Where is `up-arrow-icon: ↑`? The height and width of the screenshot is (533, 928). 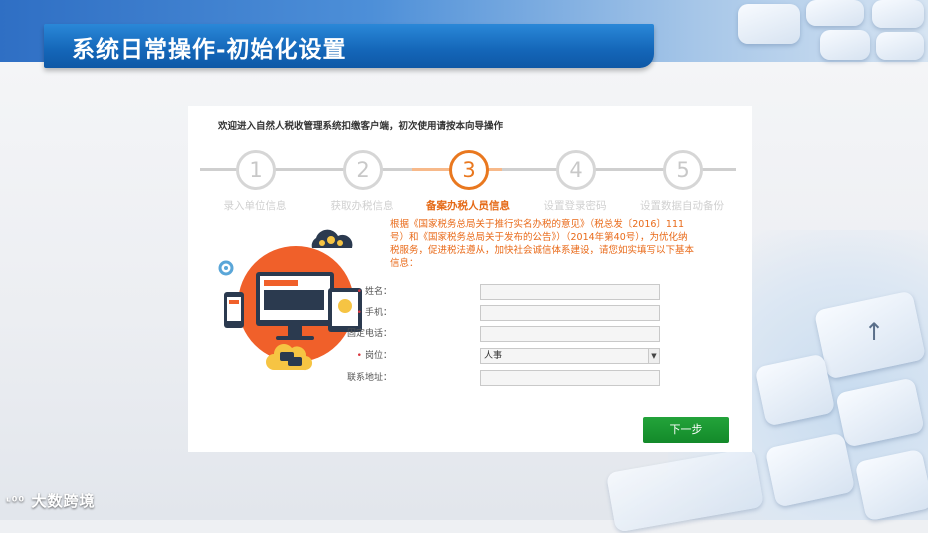
up-arrow-icon: ↑ is located at coordinates (874, 332).